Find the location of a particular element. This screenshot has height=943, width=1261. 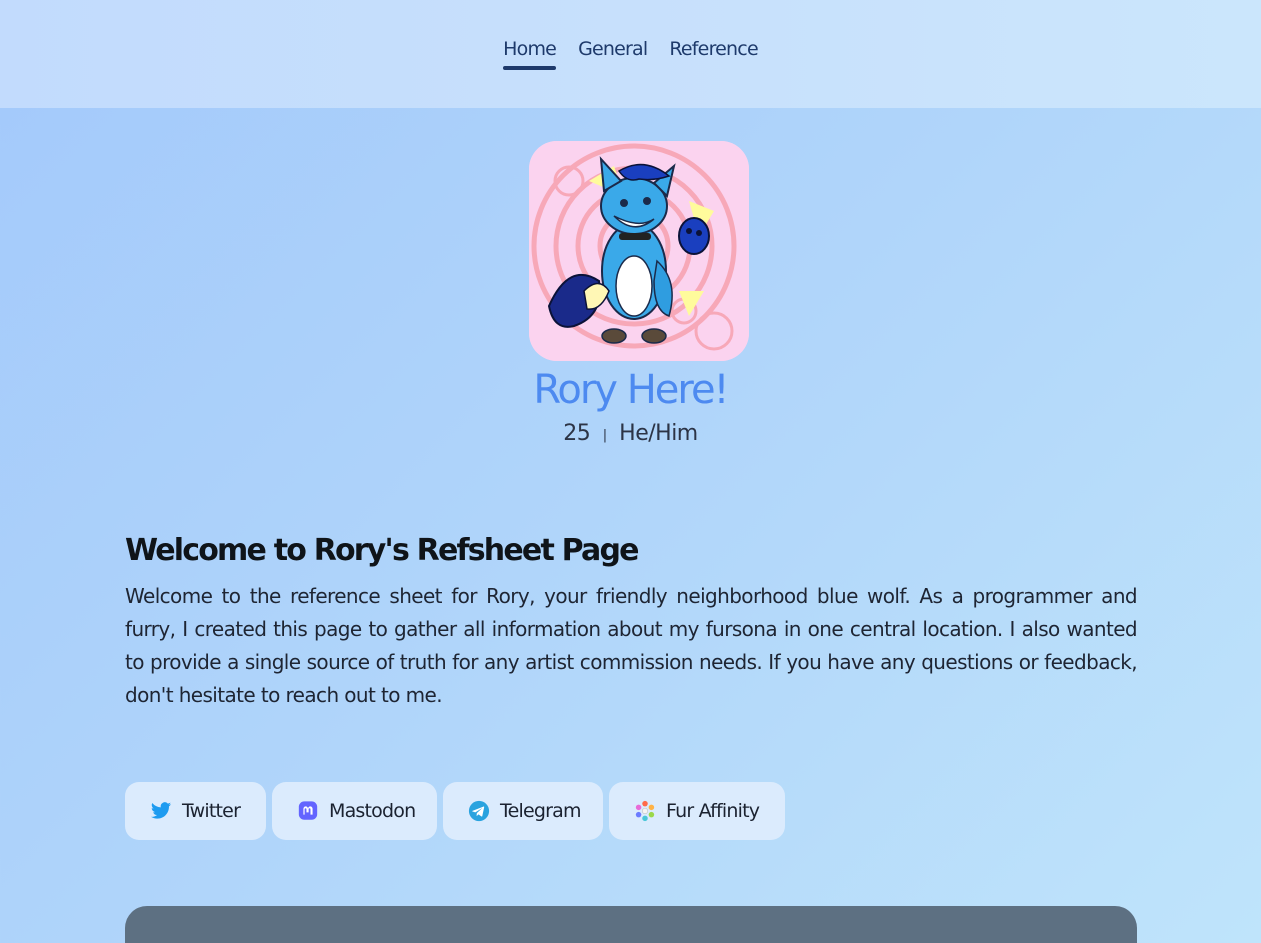

content-card is located at coordinates (631, 924).